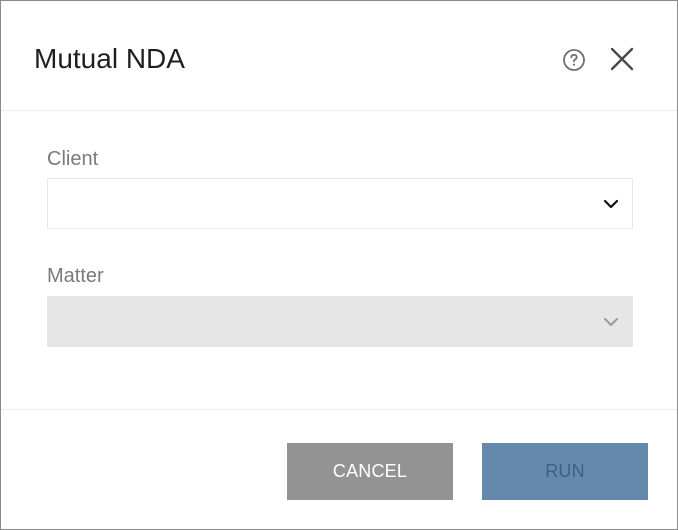  I want to click on help-button, so click(574, 60).